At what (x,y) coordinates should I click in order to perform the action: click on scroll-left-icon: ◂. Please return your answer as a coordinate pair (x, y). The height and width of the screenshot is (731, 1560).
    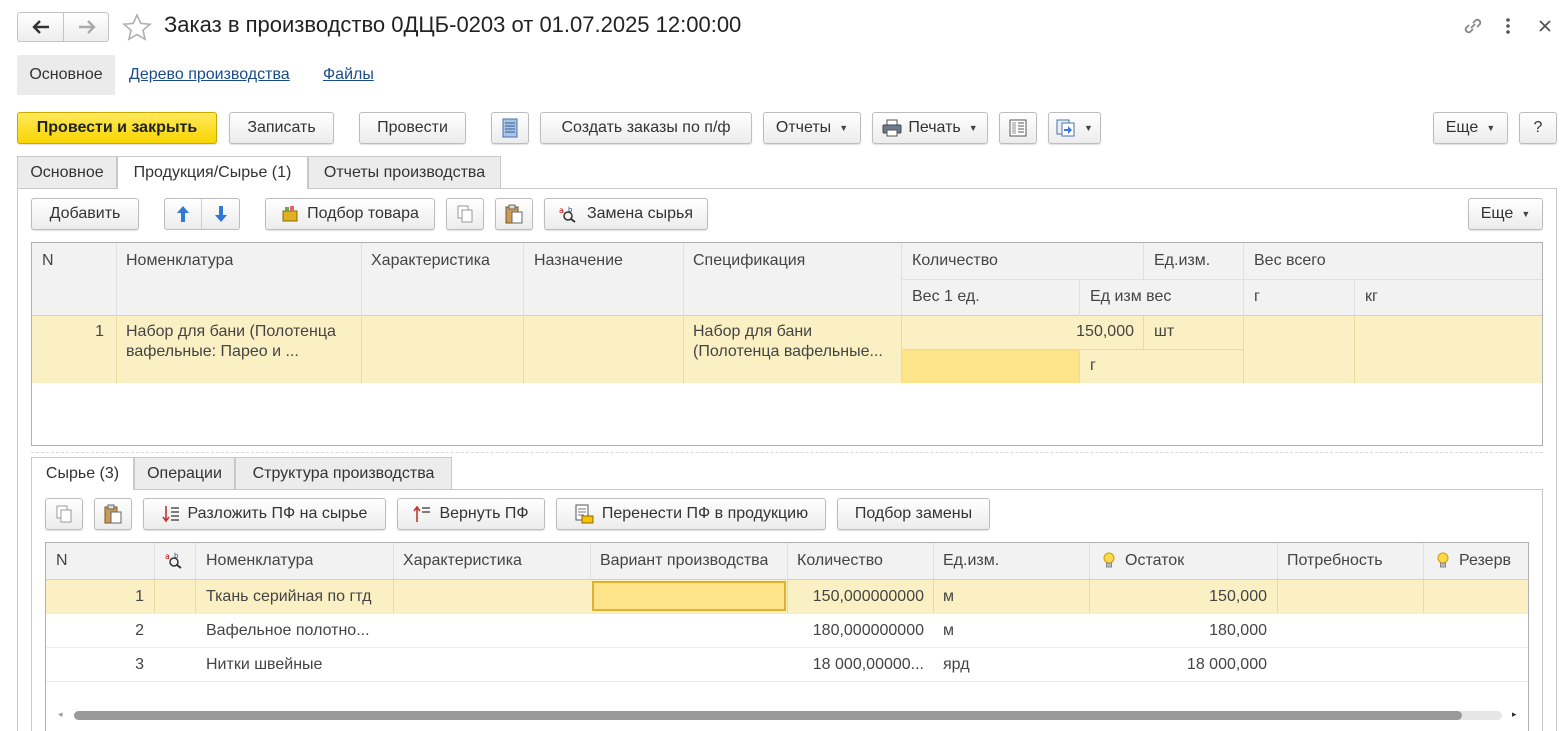
    Looking at the image, I should click on (60, 714).